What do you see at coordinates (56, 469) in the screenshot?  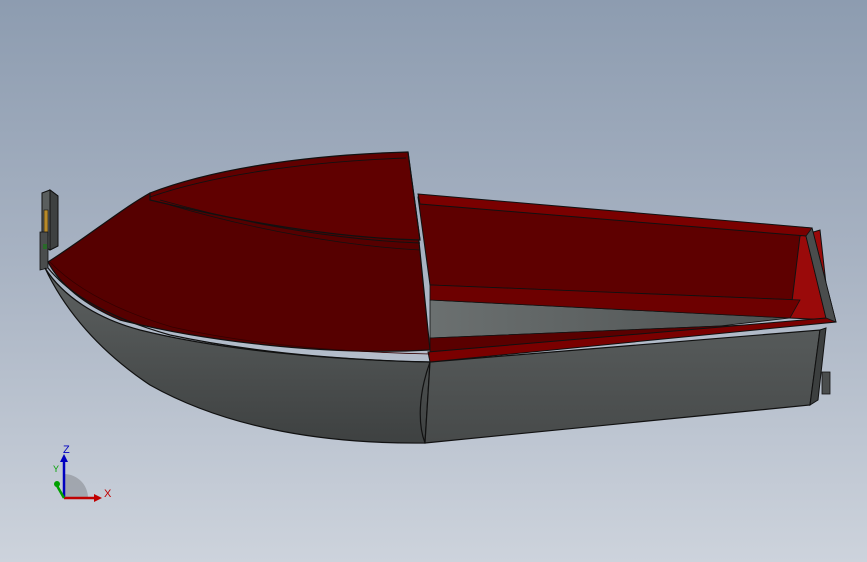 I see `y-axis-label: Y` at bounding box center [56, 469].